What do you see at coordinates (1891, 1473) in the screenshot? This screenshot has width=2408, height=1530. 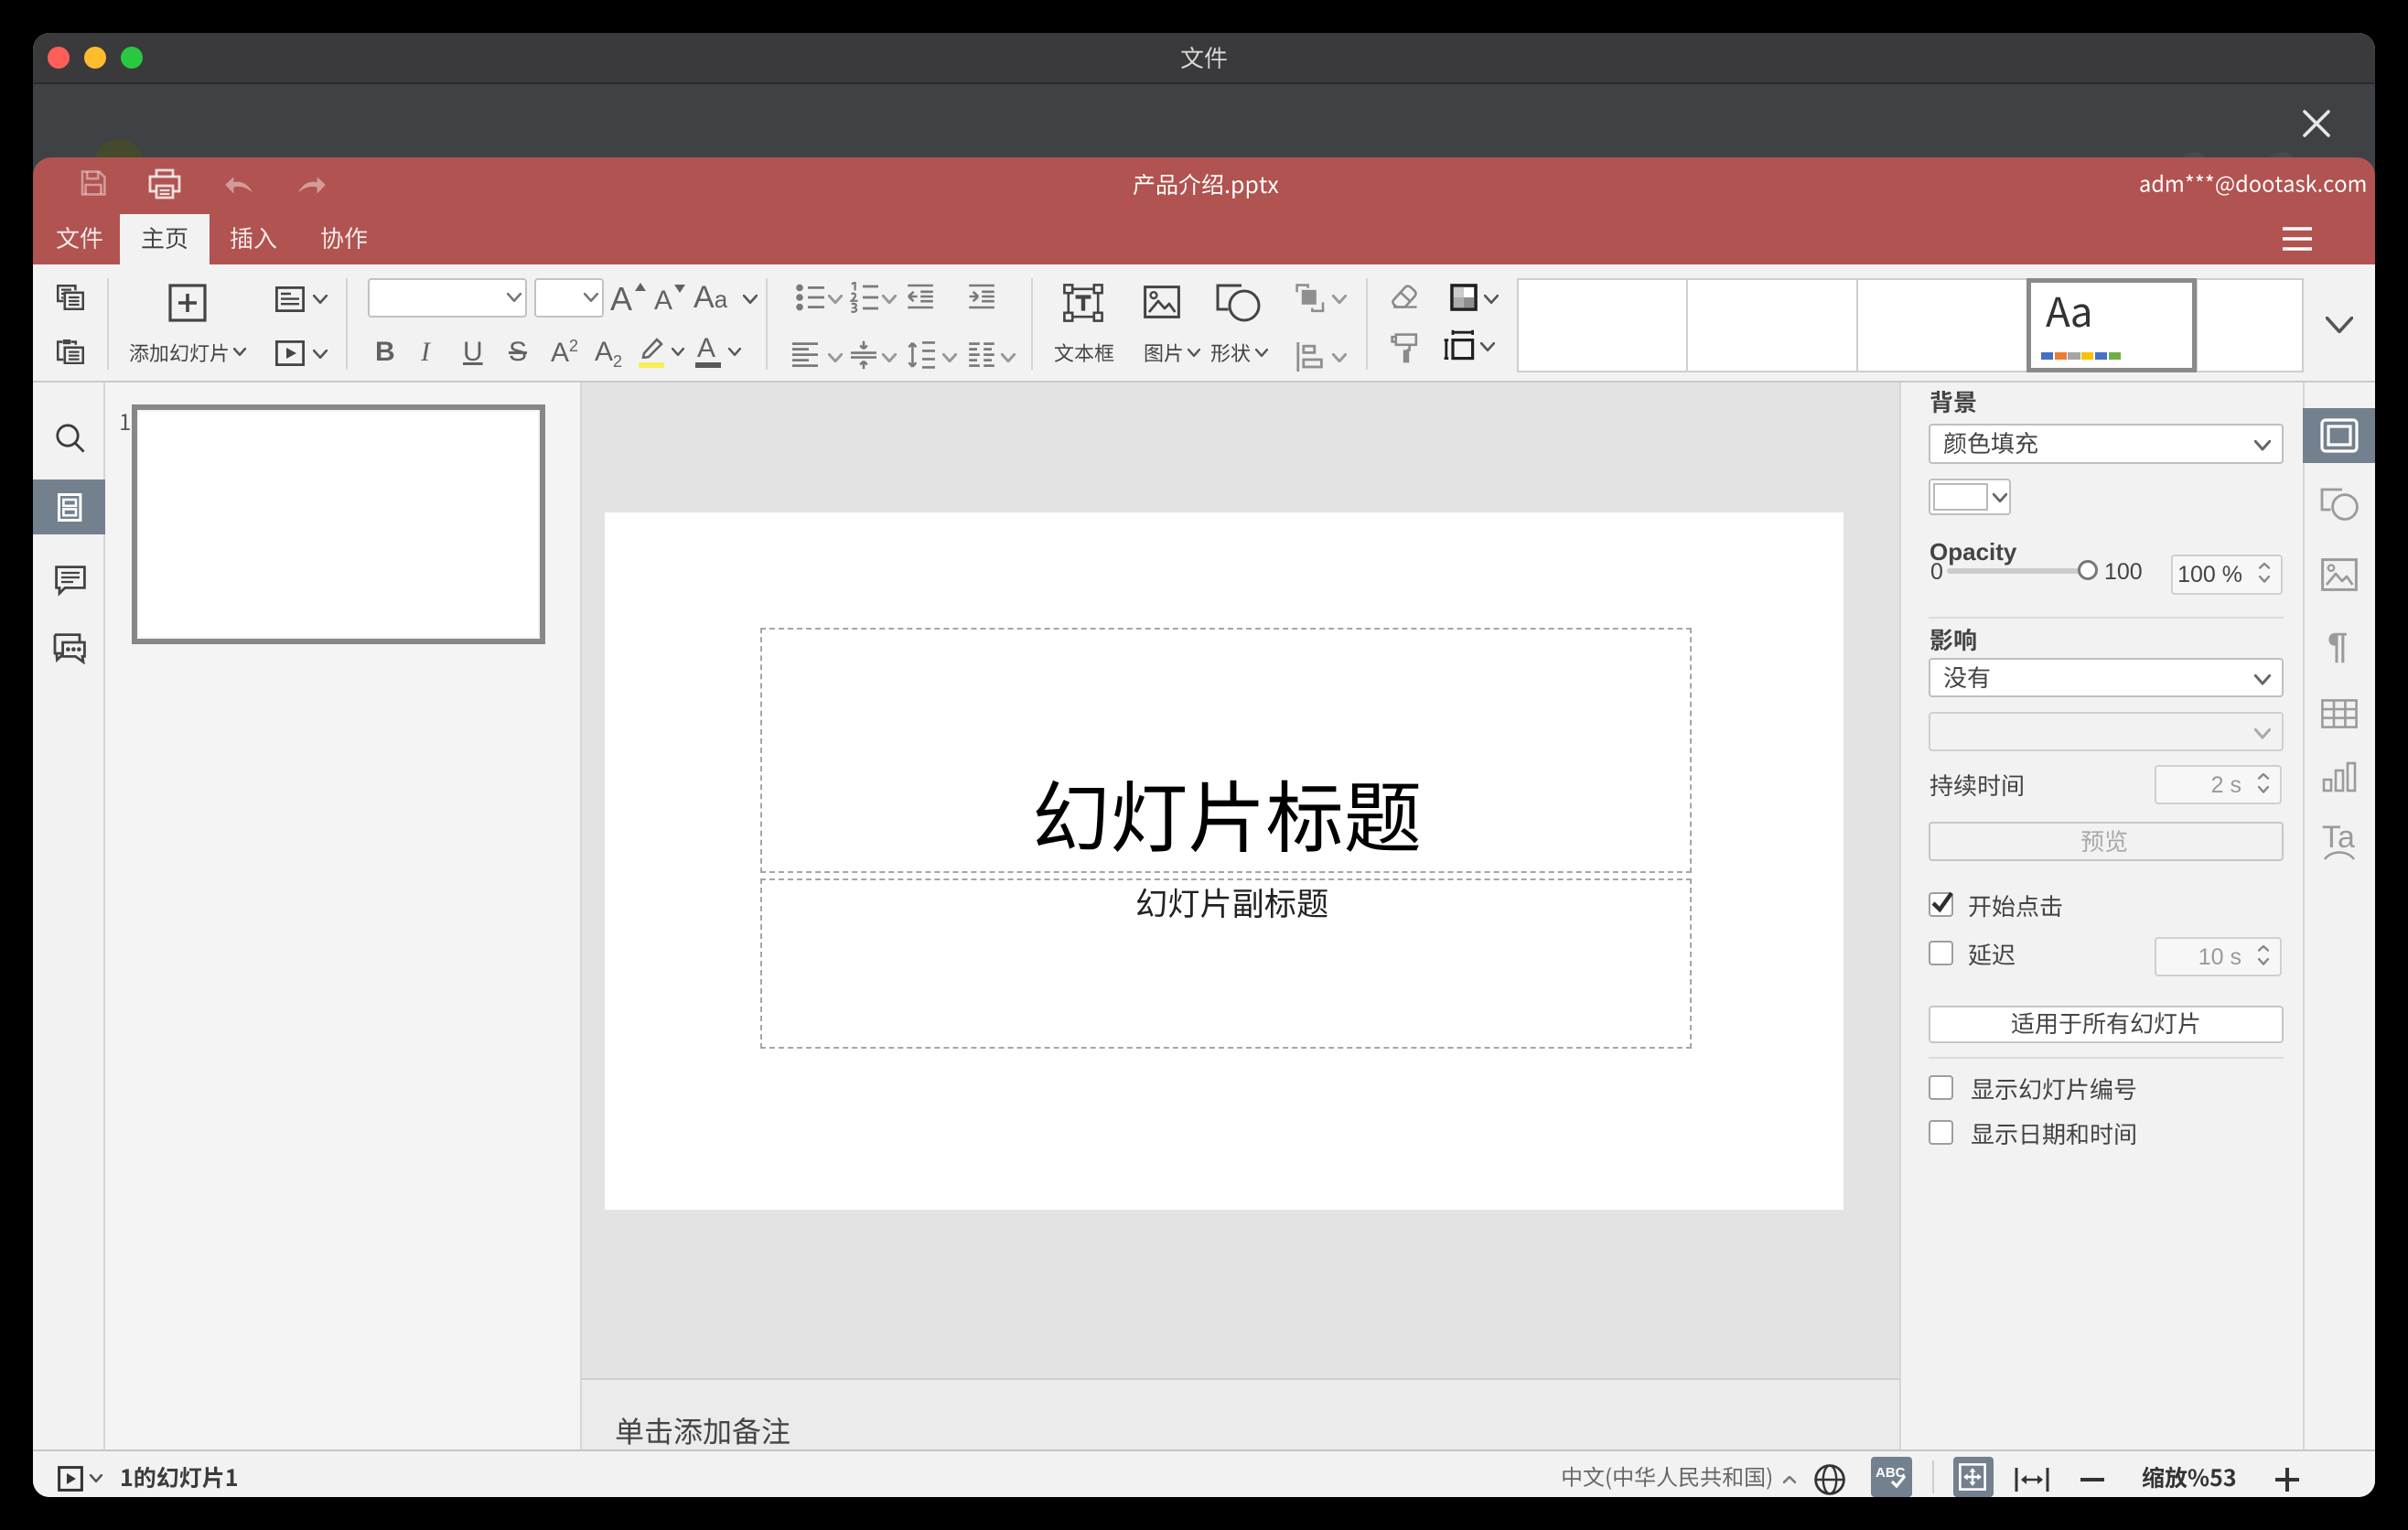 I see `svg-text: ABC` at bounding box center [1891, 1473].